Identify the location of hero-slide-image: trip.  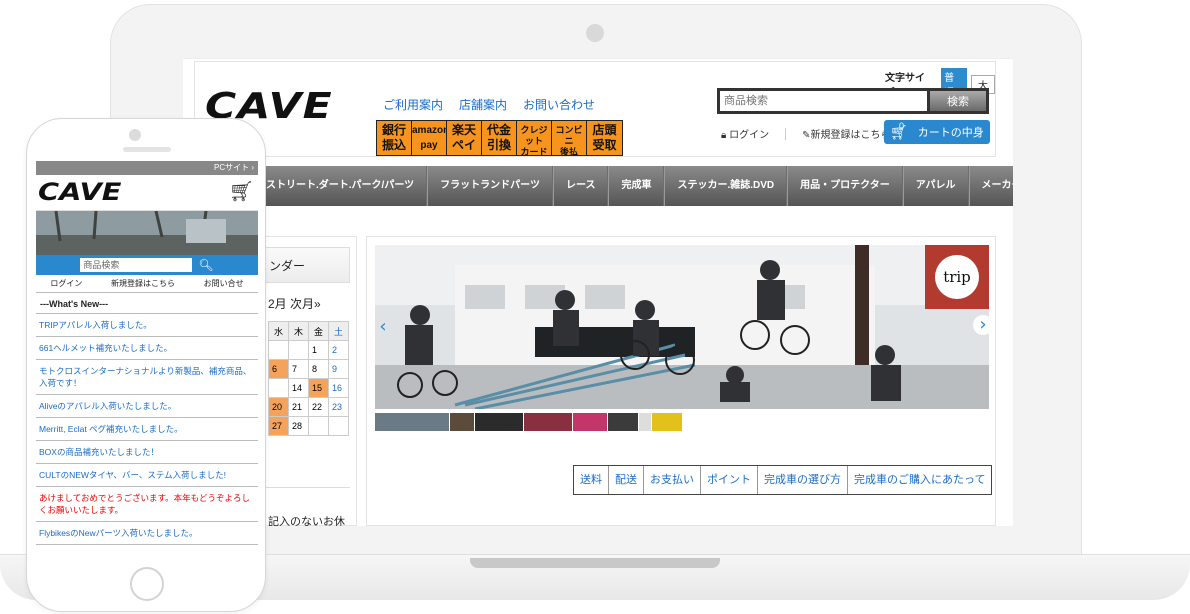
(682, 327).